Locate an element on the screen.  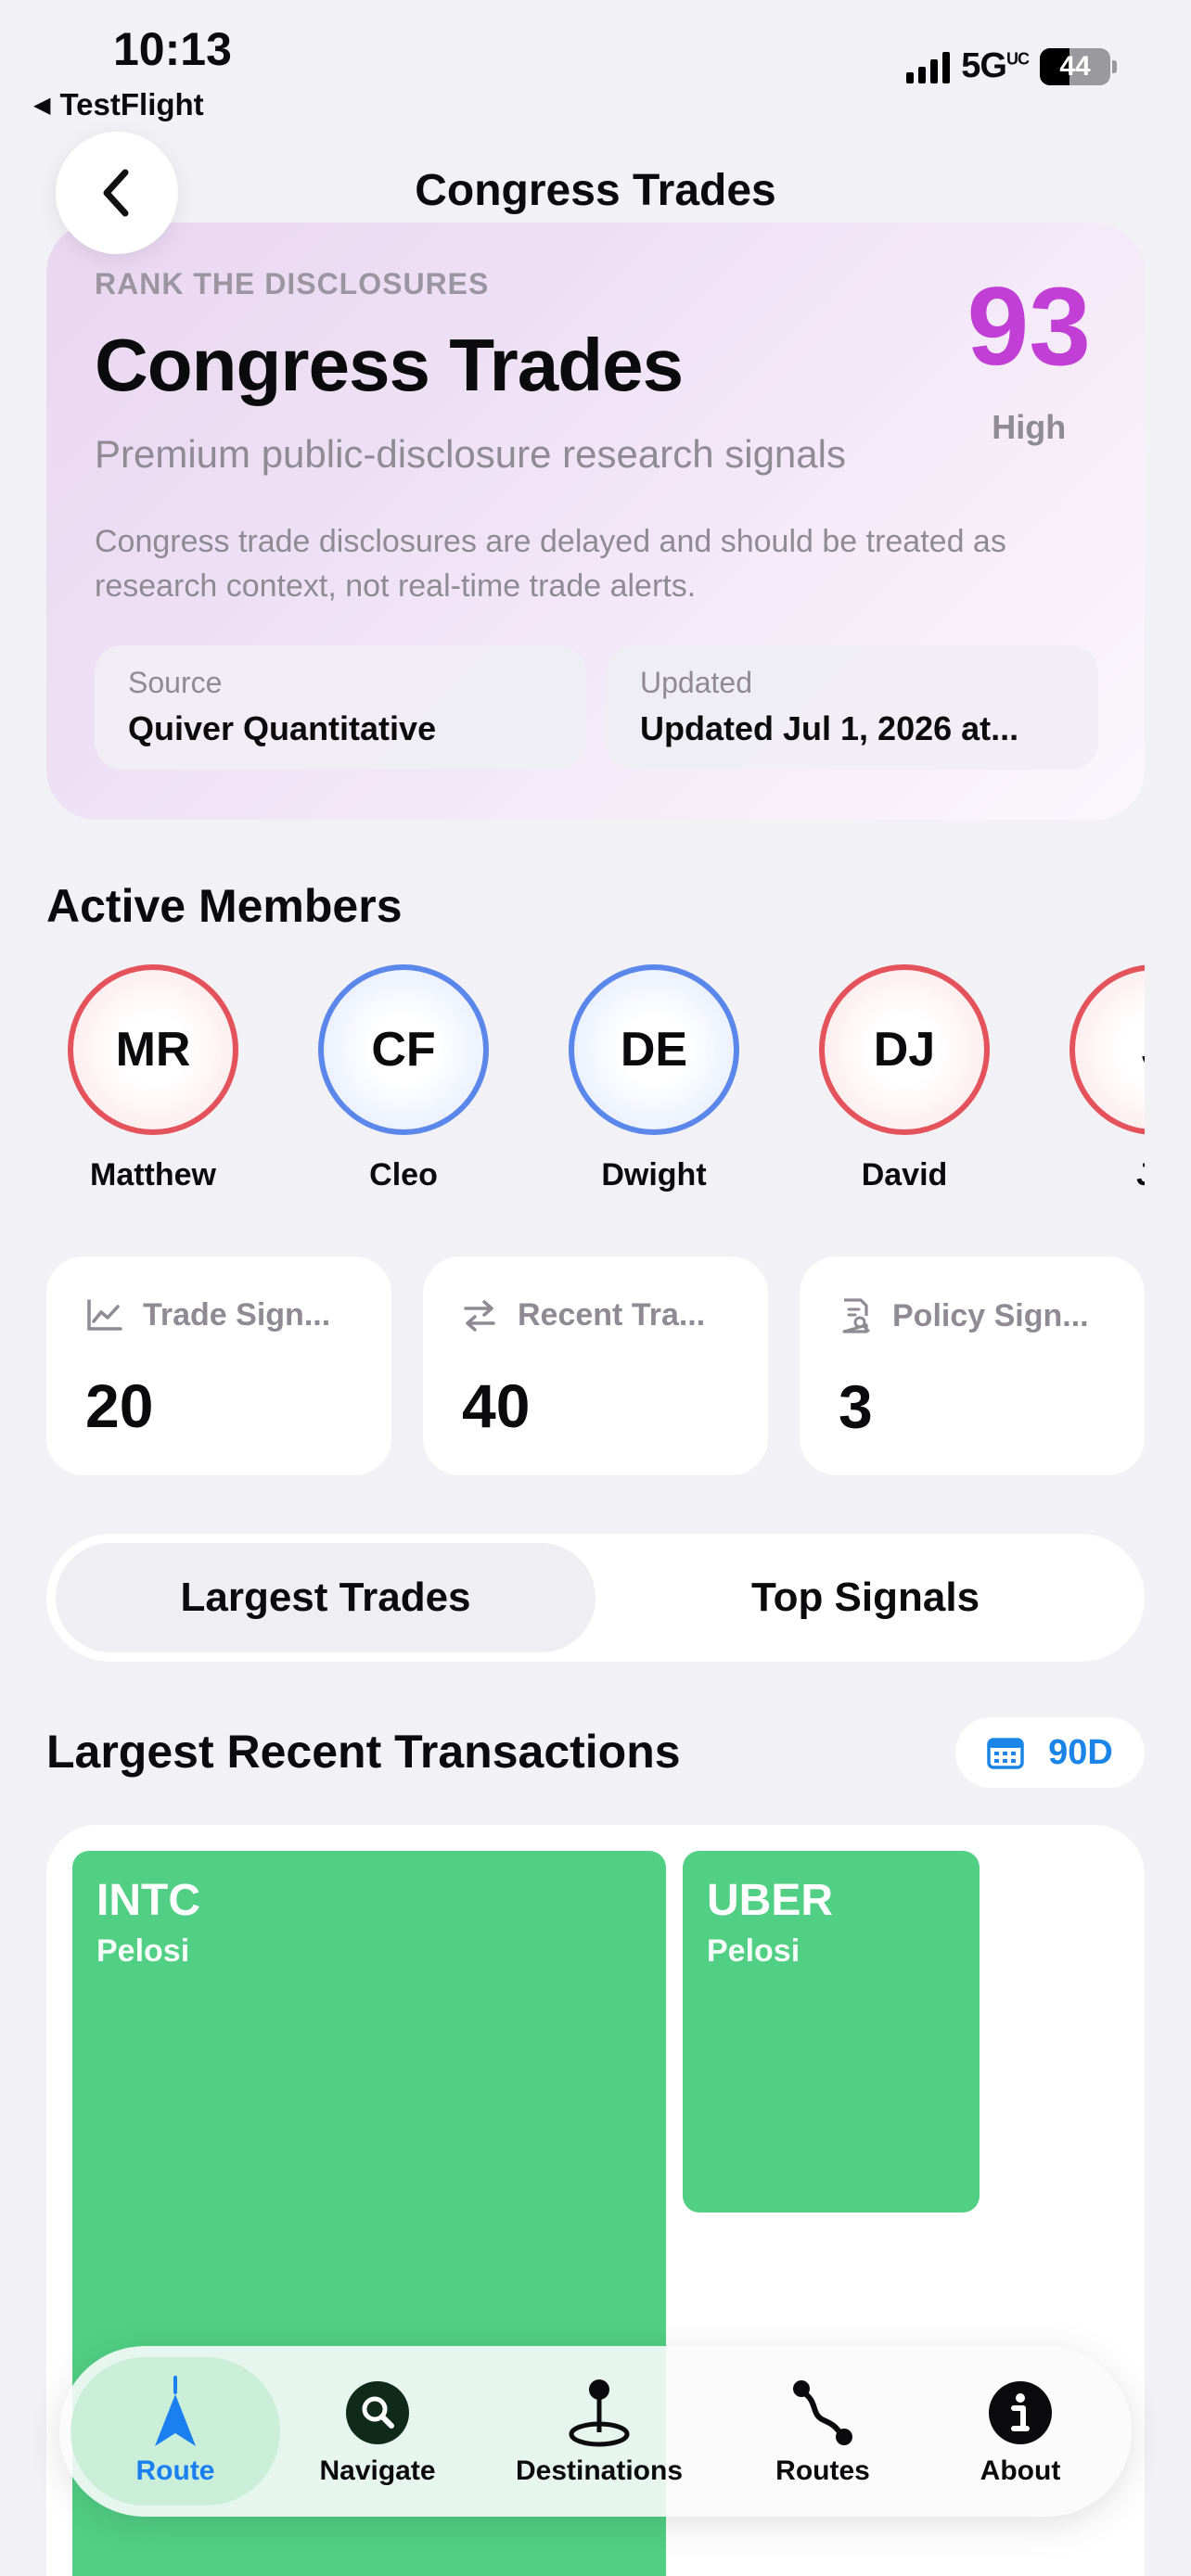
status-indicators: 5GUC 44 is located at coordinates (1011, 66).